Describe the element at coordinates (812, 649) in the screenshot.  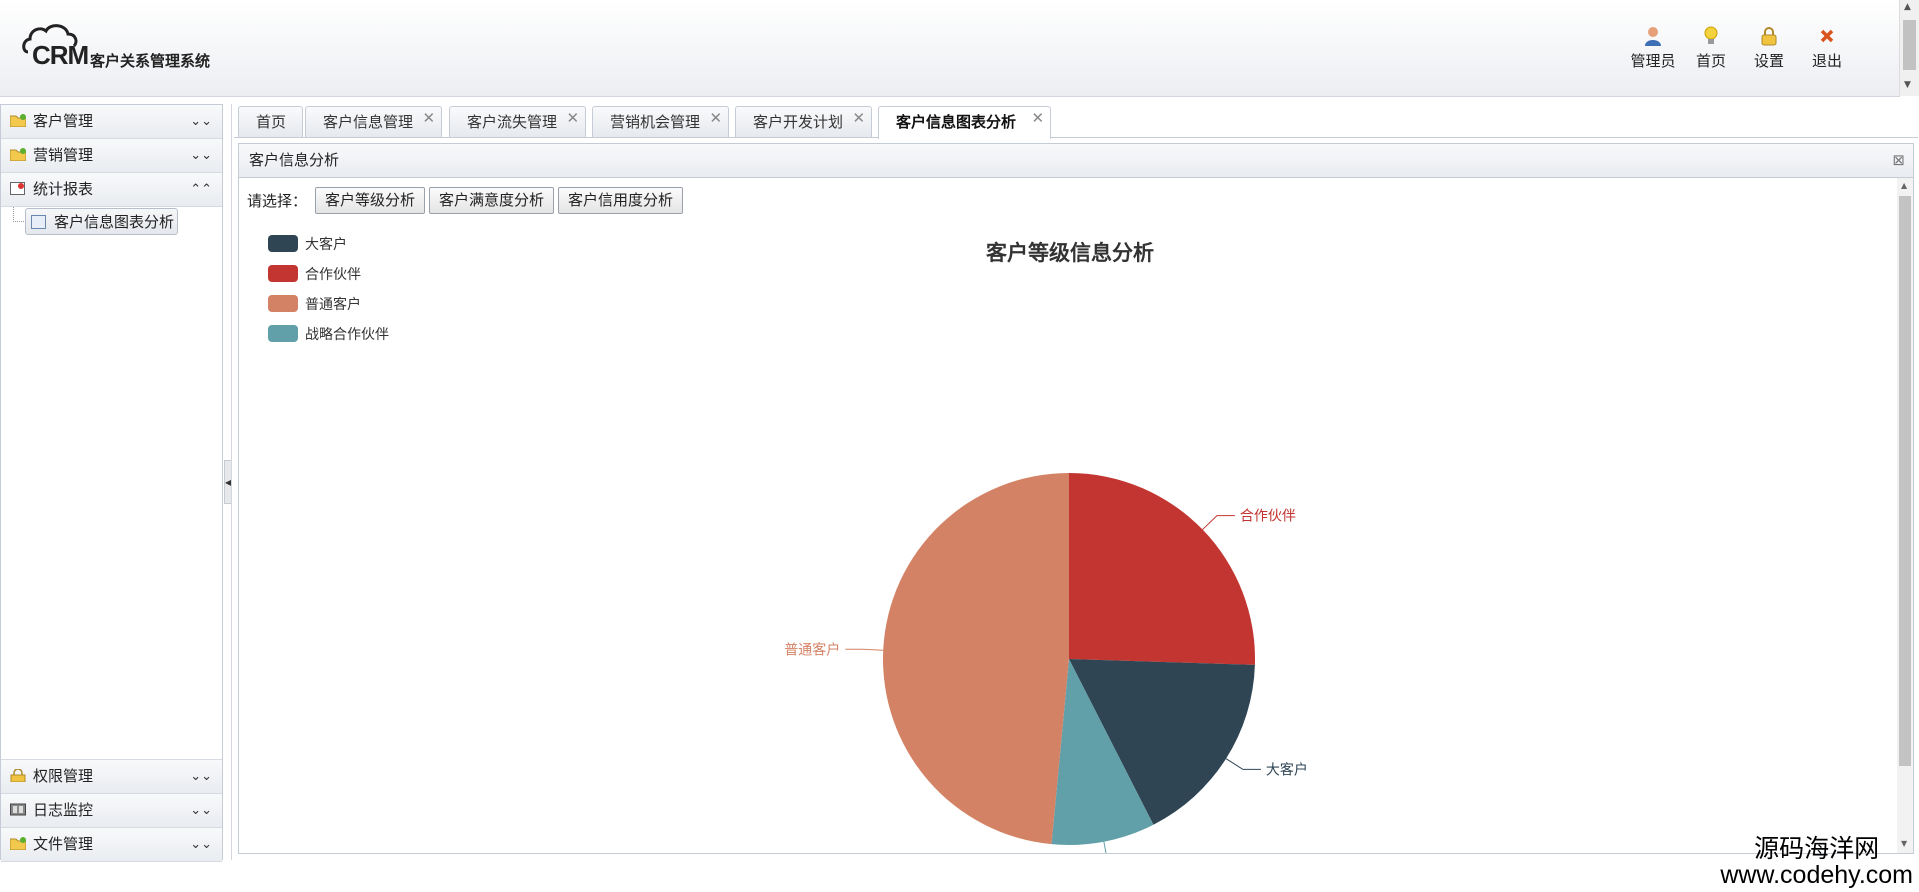
I see `pie-label: 普通客户` at that location.